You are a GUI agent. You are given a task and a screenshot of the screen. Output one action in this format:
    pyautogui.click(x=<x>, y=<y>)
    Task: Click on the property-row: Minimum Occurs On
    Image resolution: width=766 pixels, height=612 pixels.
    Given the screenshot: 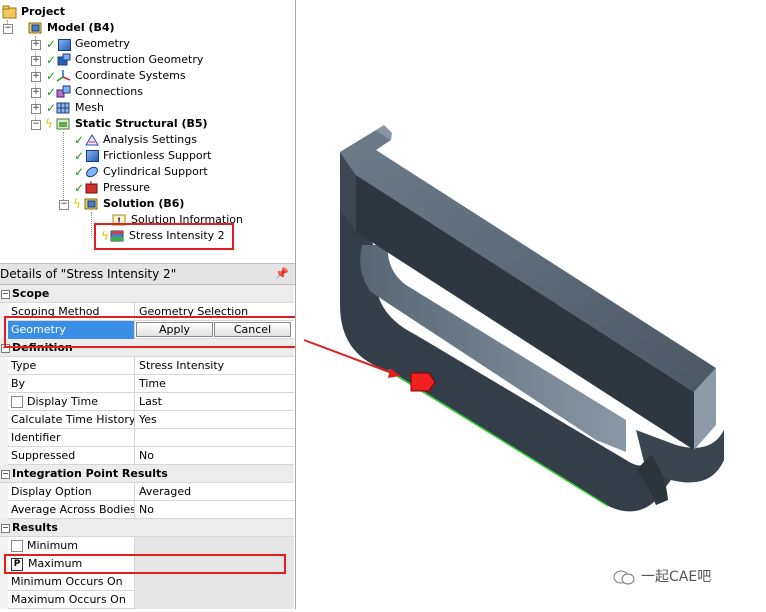 What is the action you would take?
    pyautogui.click(x=147, y=582)
    